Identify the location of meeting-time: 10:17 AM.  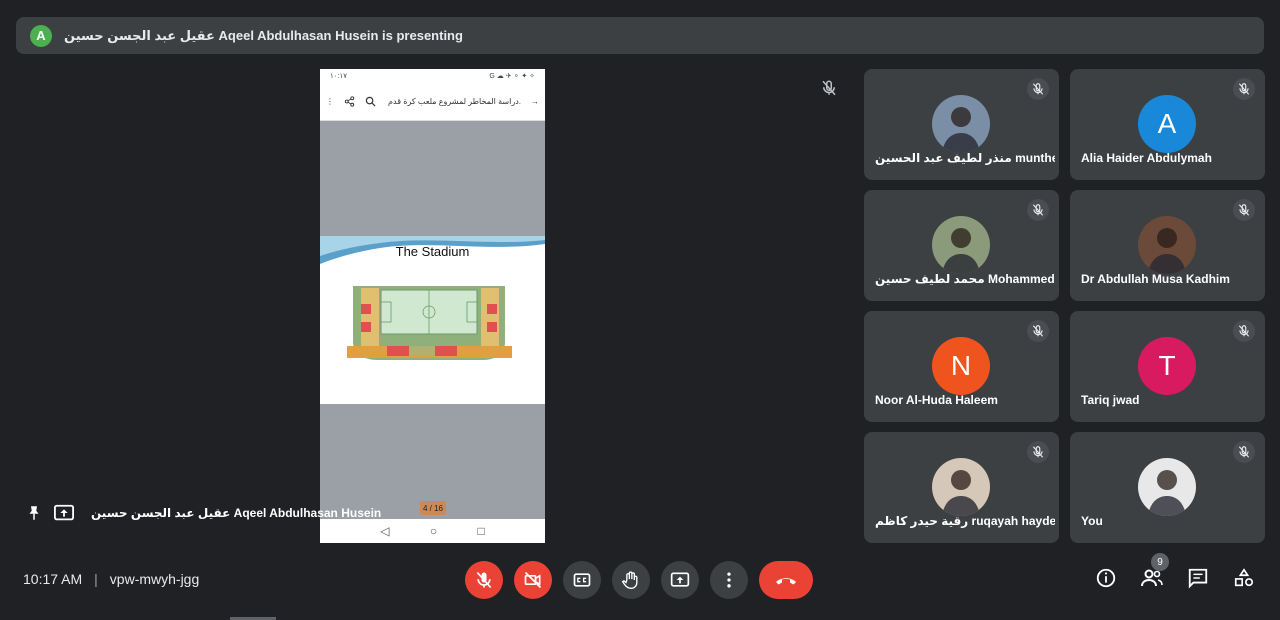
(53, 579).